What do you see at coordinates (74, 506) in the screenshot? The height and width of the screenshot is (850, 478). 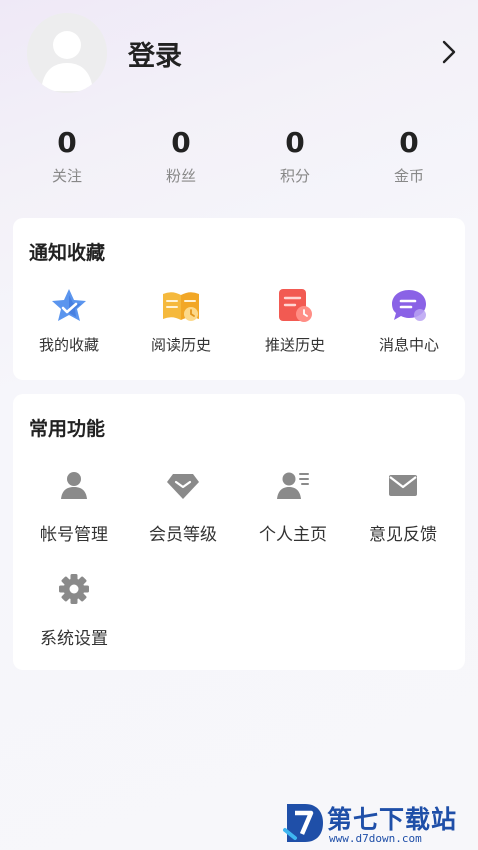 I see `account-management-button: 帐号管理` at bounding box center [74, 506].